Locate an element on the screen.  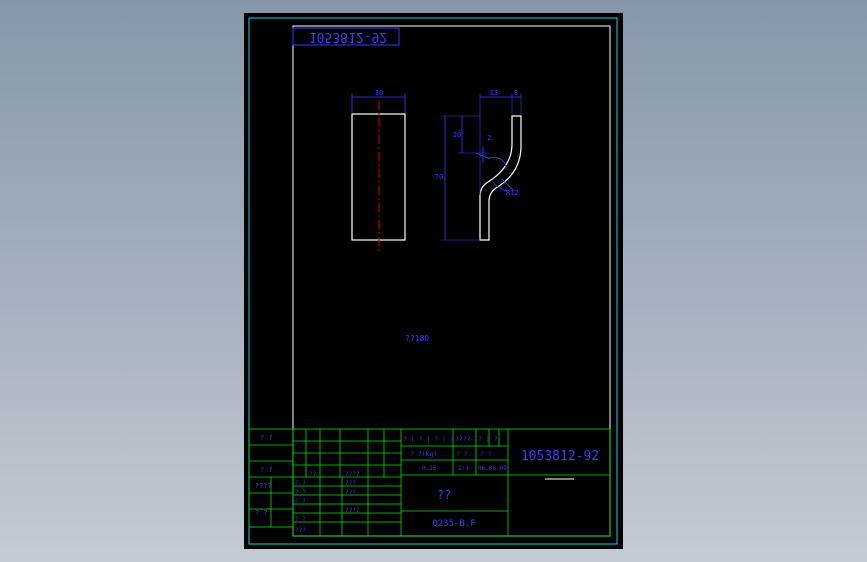
table-mid-2: ??? is located at coordinates (350, 483).